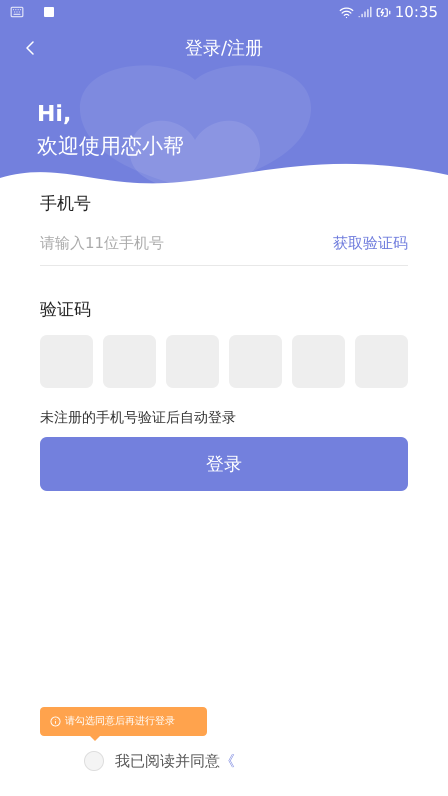 This screenshot has width=448, height=796. Describe the element at coordinates (227, 761) in the screenshot. I see `agreement-link: 《` at that location.